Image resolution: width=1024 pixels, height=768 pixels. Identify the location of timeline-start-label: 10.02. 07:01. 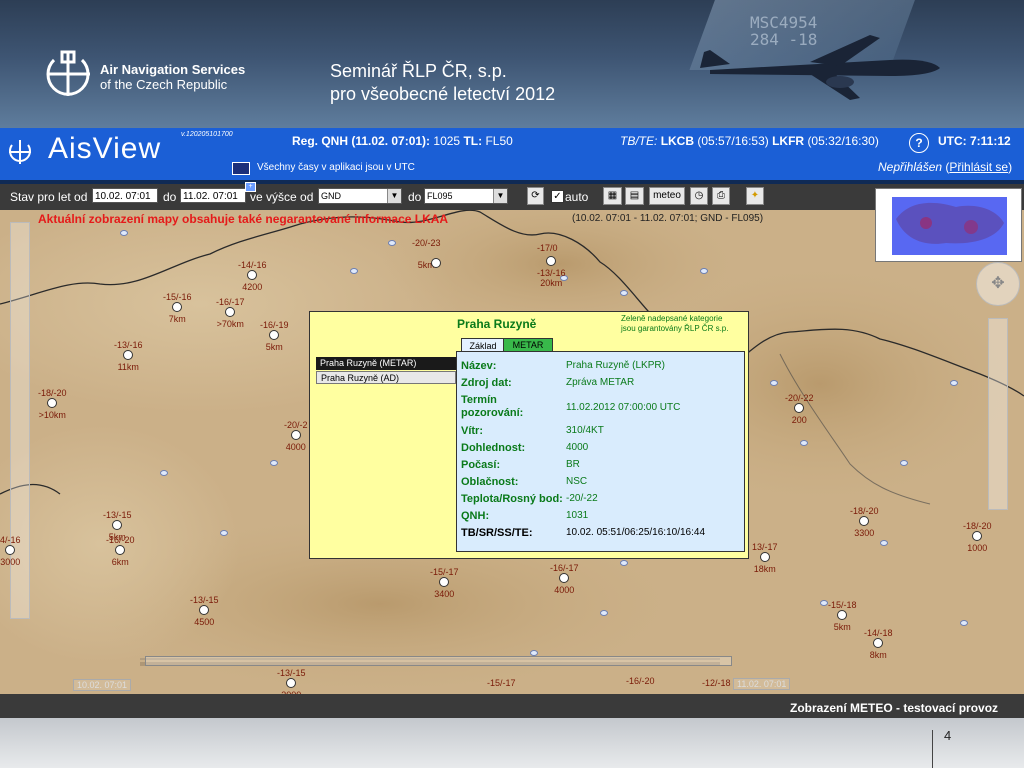
(102, 685).